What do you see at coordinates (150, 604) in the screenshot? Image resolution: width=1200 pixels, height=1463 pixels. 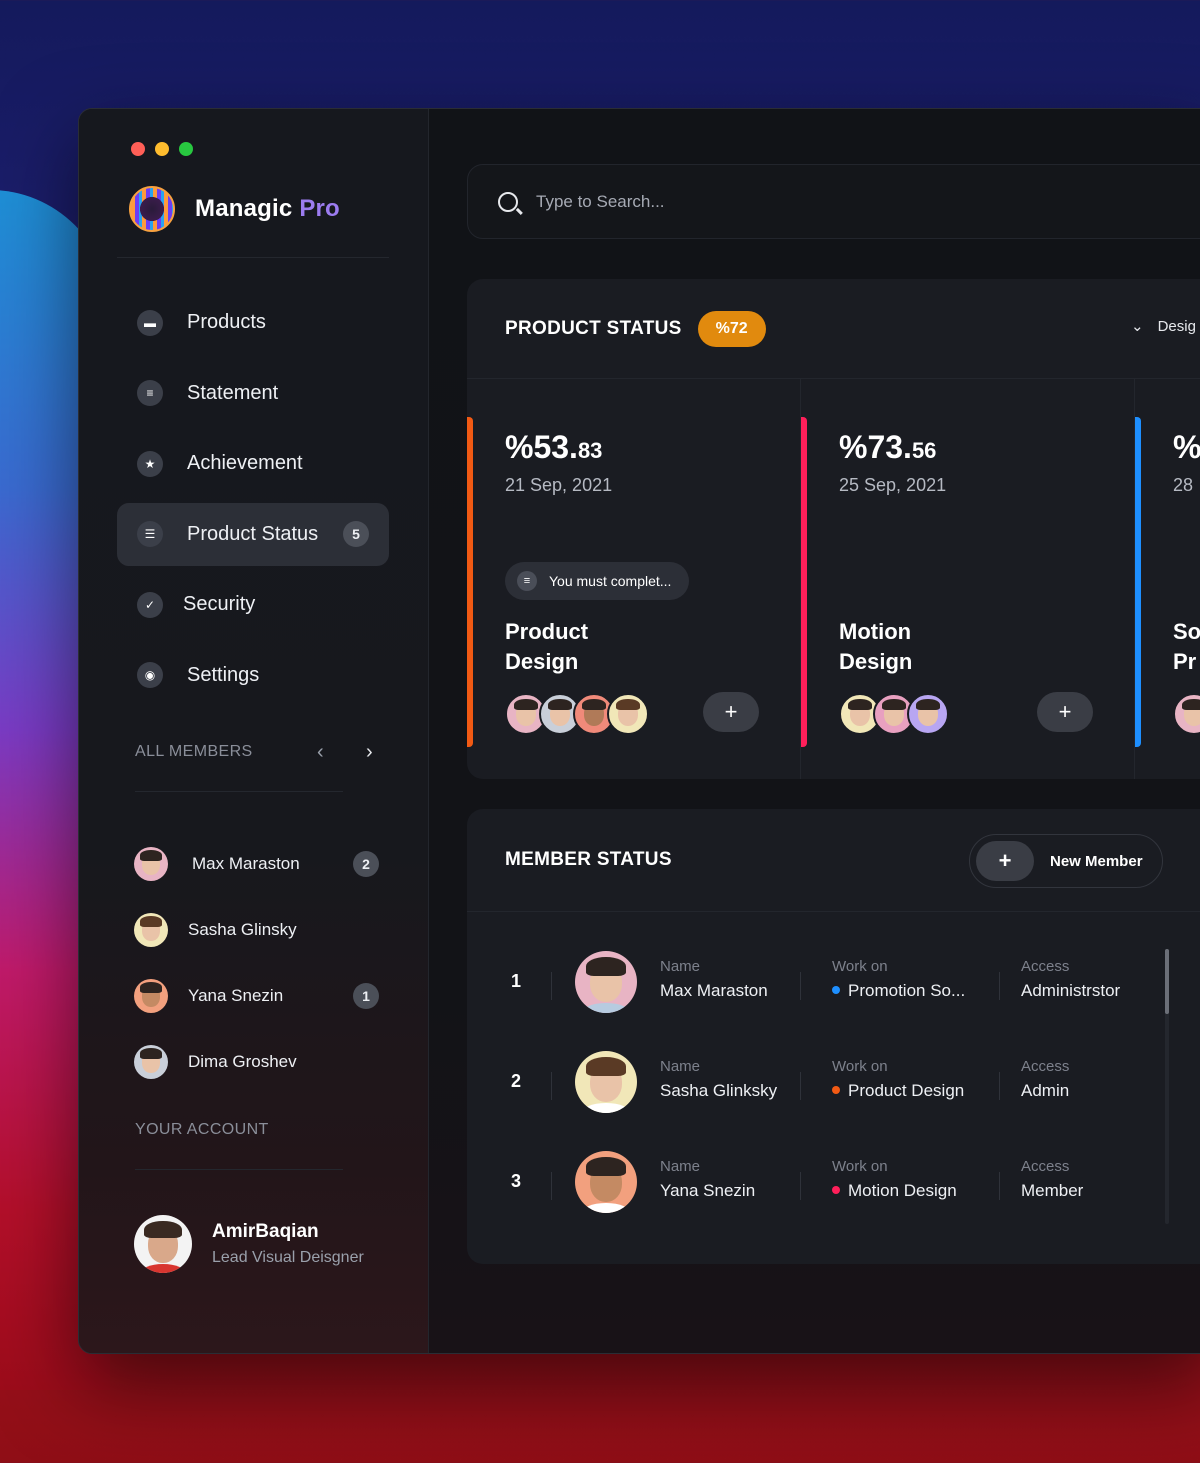 I see `check-circle-icon: ✓` at bounding box center [150, 604].